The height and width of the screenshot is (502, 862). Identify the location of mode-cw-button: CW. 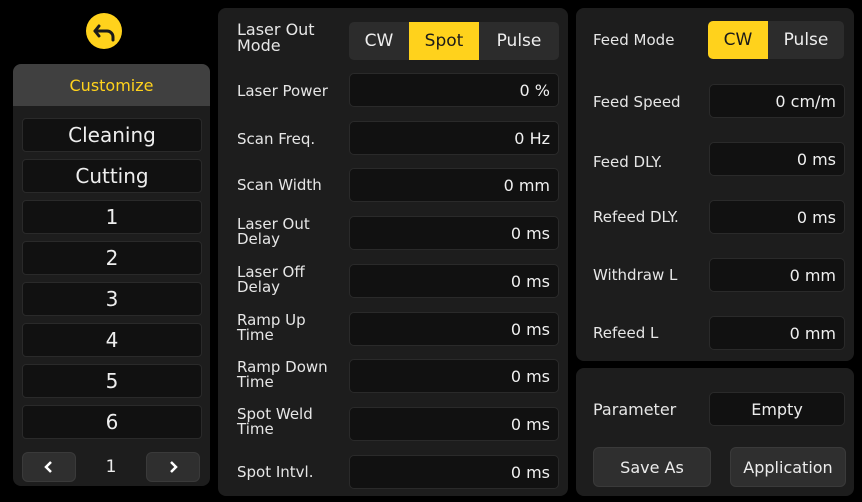
(379, 41).